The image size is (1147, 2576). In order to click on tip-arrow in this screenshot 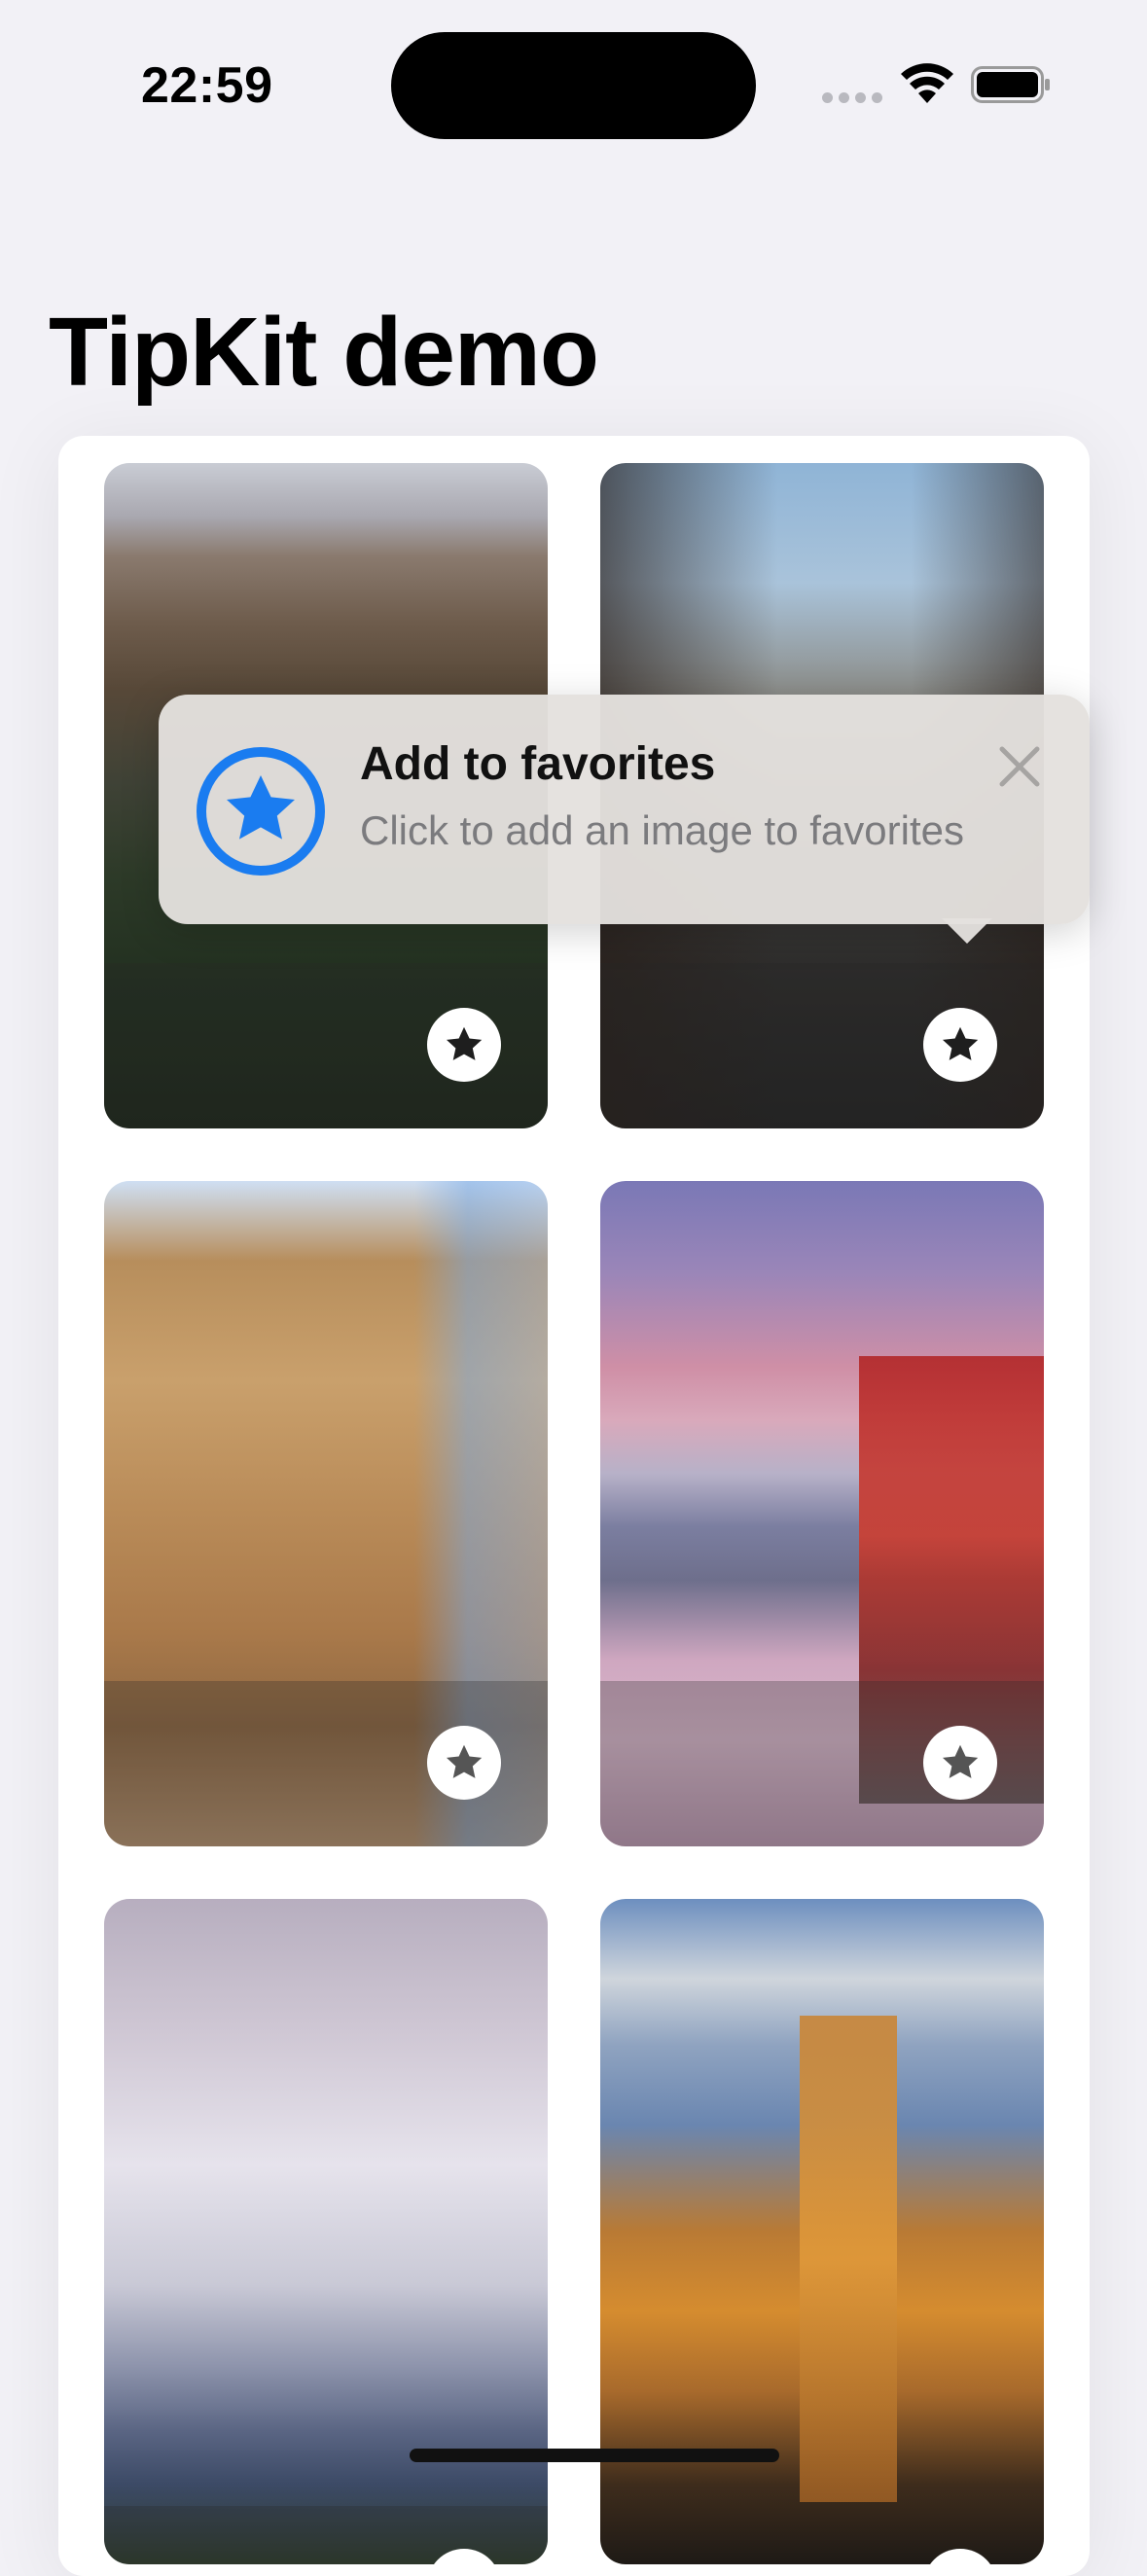, I will do `click(967, 931)`.